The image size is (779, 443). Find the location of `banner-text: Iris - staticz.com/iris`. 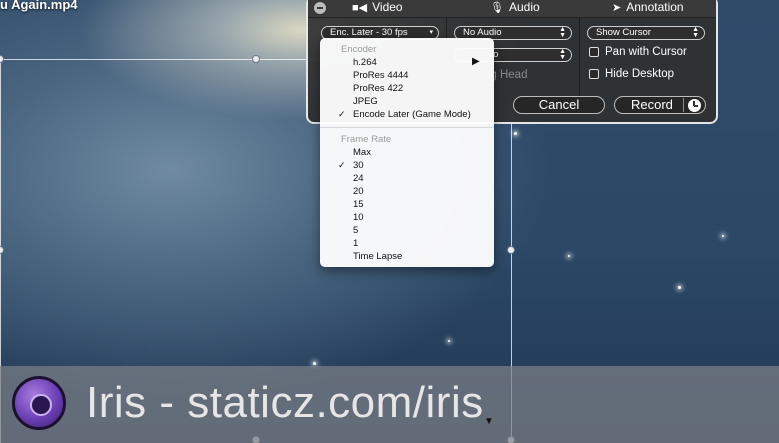

banner-text: Iris - staticz.com/iris is located at coordinates (285, 402).